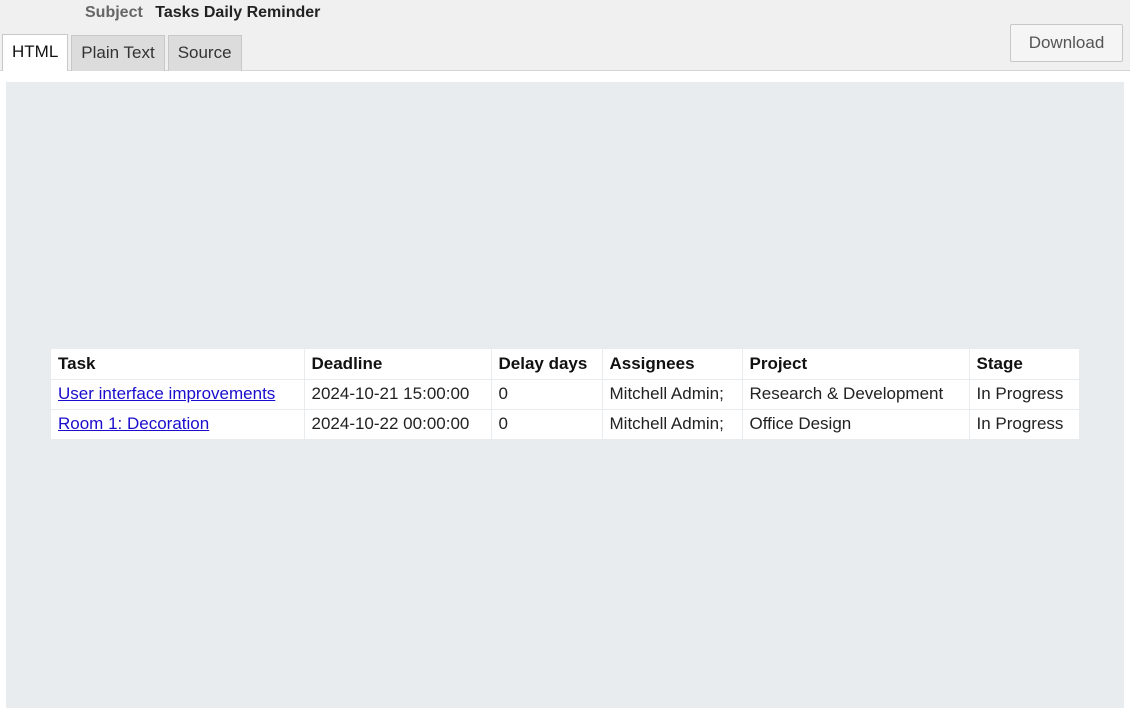  I want to click on project-cell: Office Design, so click(855, 423).